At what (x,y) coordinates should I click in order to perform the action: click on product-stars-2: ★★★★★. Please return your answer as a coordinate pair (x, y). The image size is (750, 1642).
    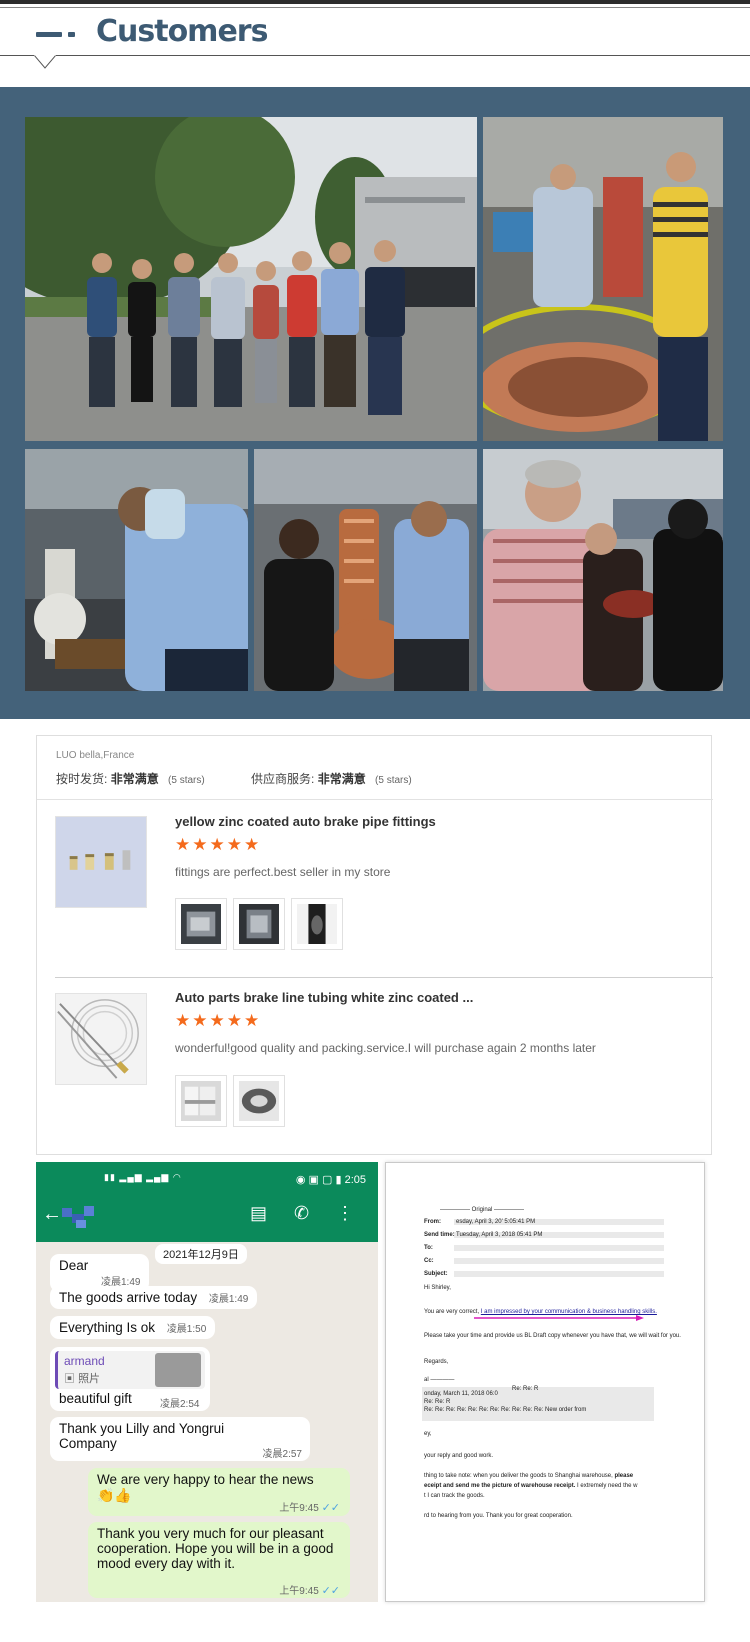
    Looking at the image, I should click on (218, 1020).